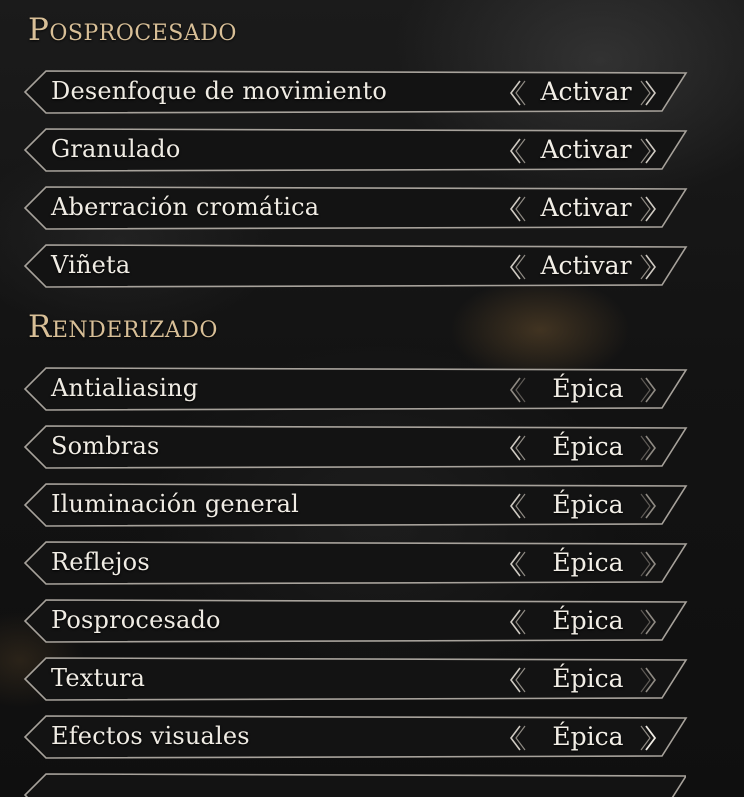 The width and height of the screenshot is (744, 797). I want to click on setting-label: Viñeta, so click(91, 265).